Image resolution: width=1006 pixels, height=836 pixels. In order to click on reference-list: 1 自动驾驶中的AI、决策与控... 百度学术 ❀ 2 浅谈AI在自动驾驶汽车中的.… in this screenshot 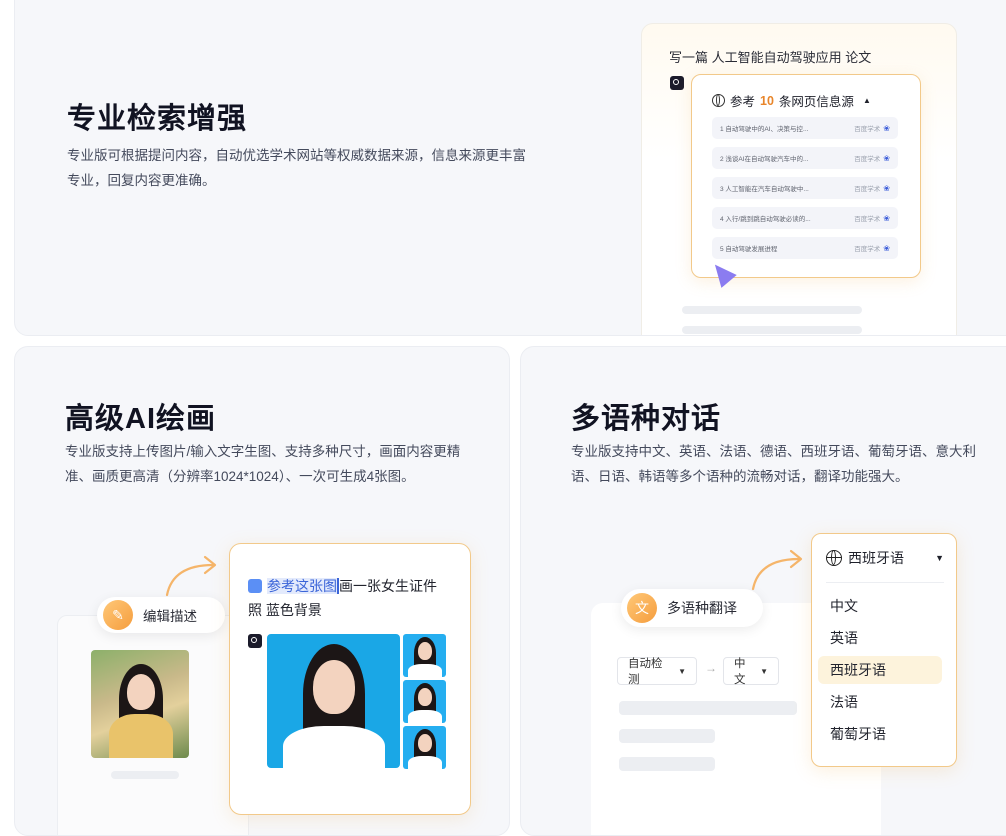, I will do `click(805, 192)`.